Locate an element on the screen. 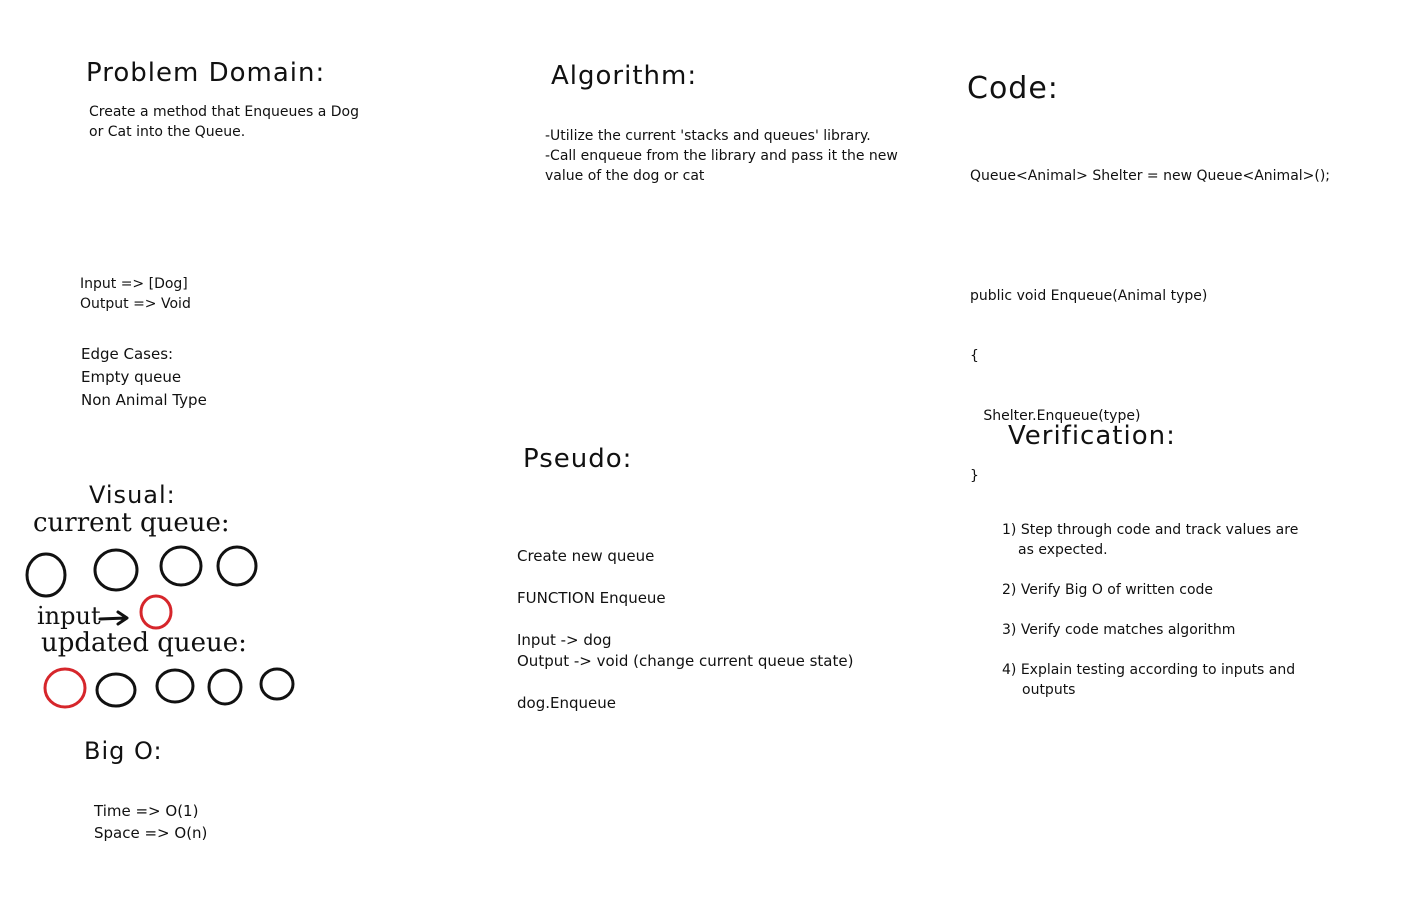  updated-queue-label: updated queue: is located at coordinates (144, 643).